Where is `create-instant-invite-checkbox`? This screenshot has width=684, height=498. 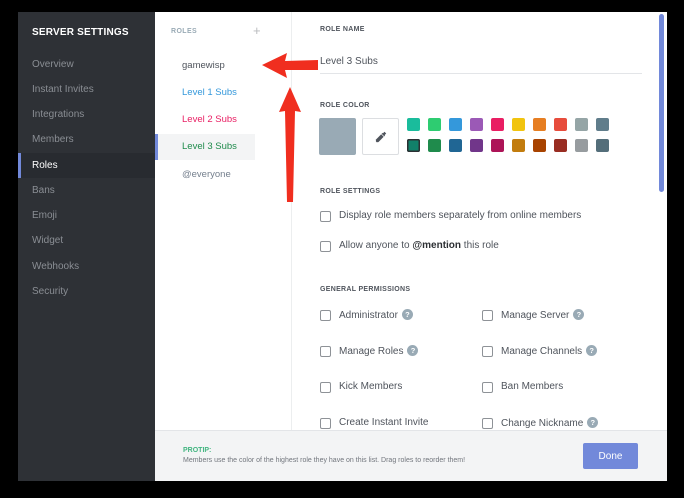
create-instant-invite-checkbox is located at coordinates (325, 423).